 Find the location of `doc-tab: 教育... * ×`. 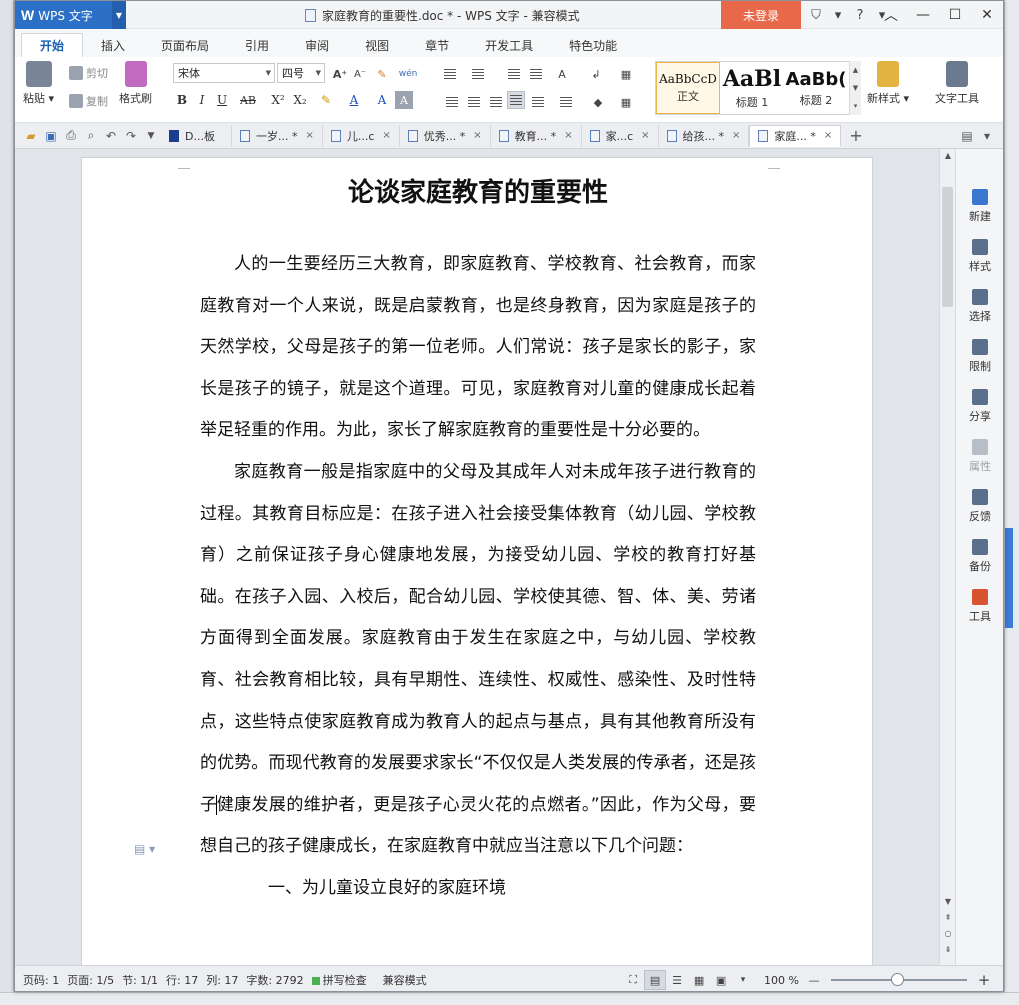

doc-tab: 教育... * × is located at coordinates (536, 135).